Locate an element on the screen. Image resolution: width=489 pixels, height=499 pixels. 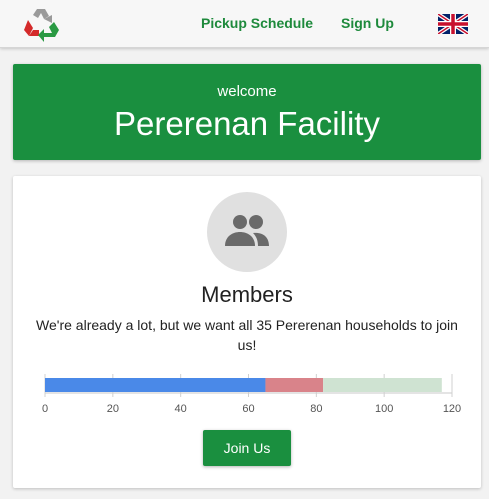
join-us-button: Join Us is located at coordinates (247, 448).